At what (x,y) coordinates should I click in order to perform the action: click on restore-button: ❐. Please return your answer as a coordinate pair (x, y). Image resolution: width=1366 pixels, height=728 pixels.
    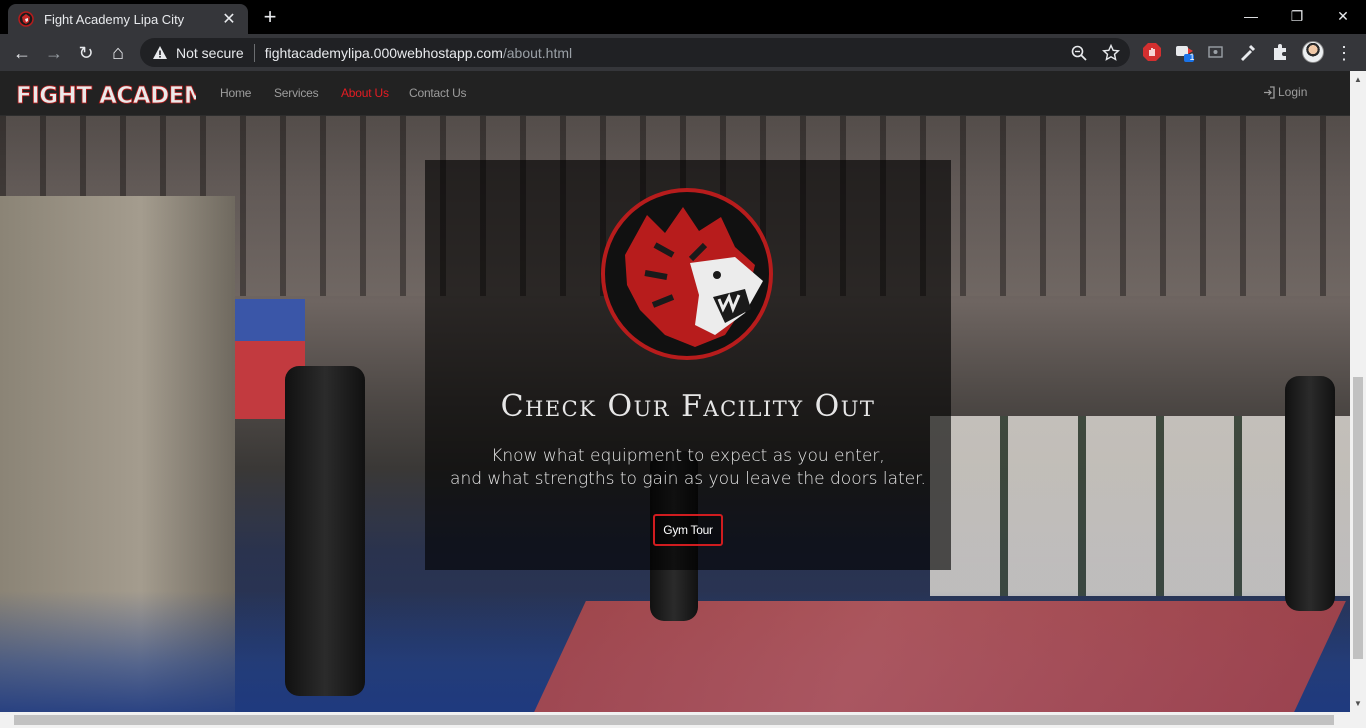
    Looking at the image, I should click on (1297, 16).